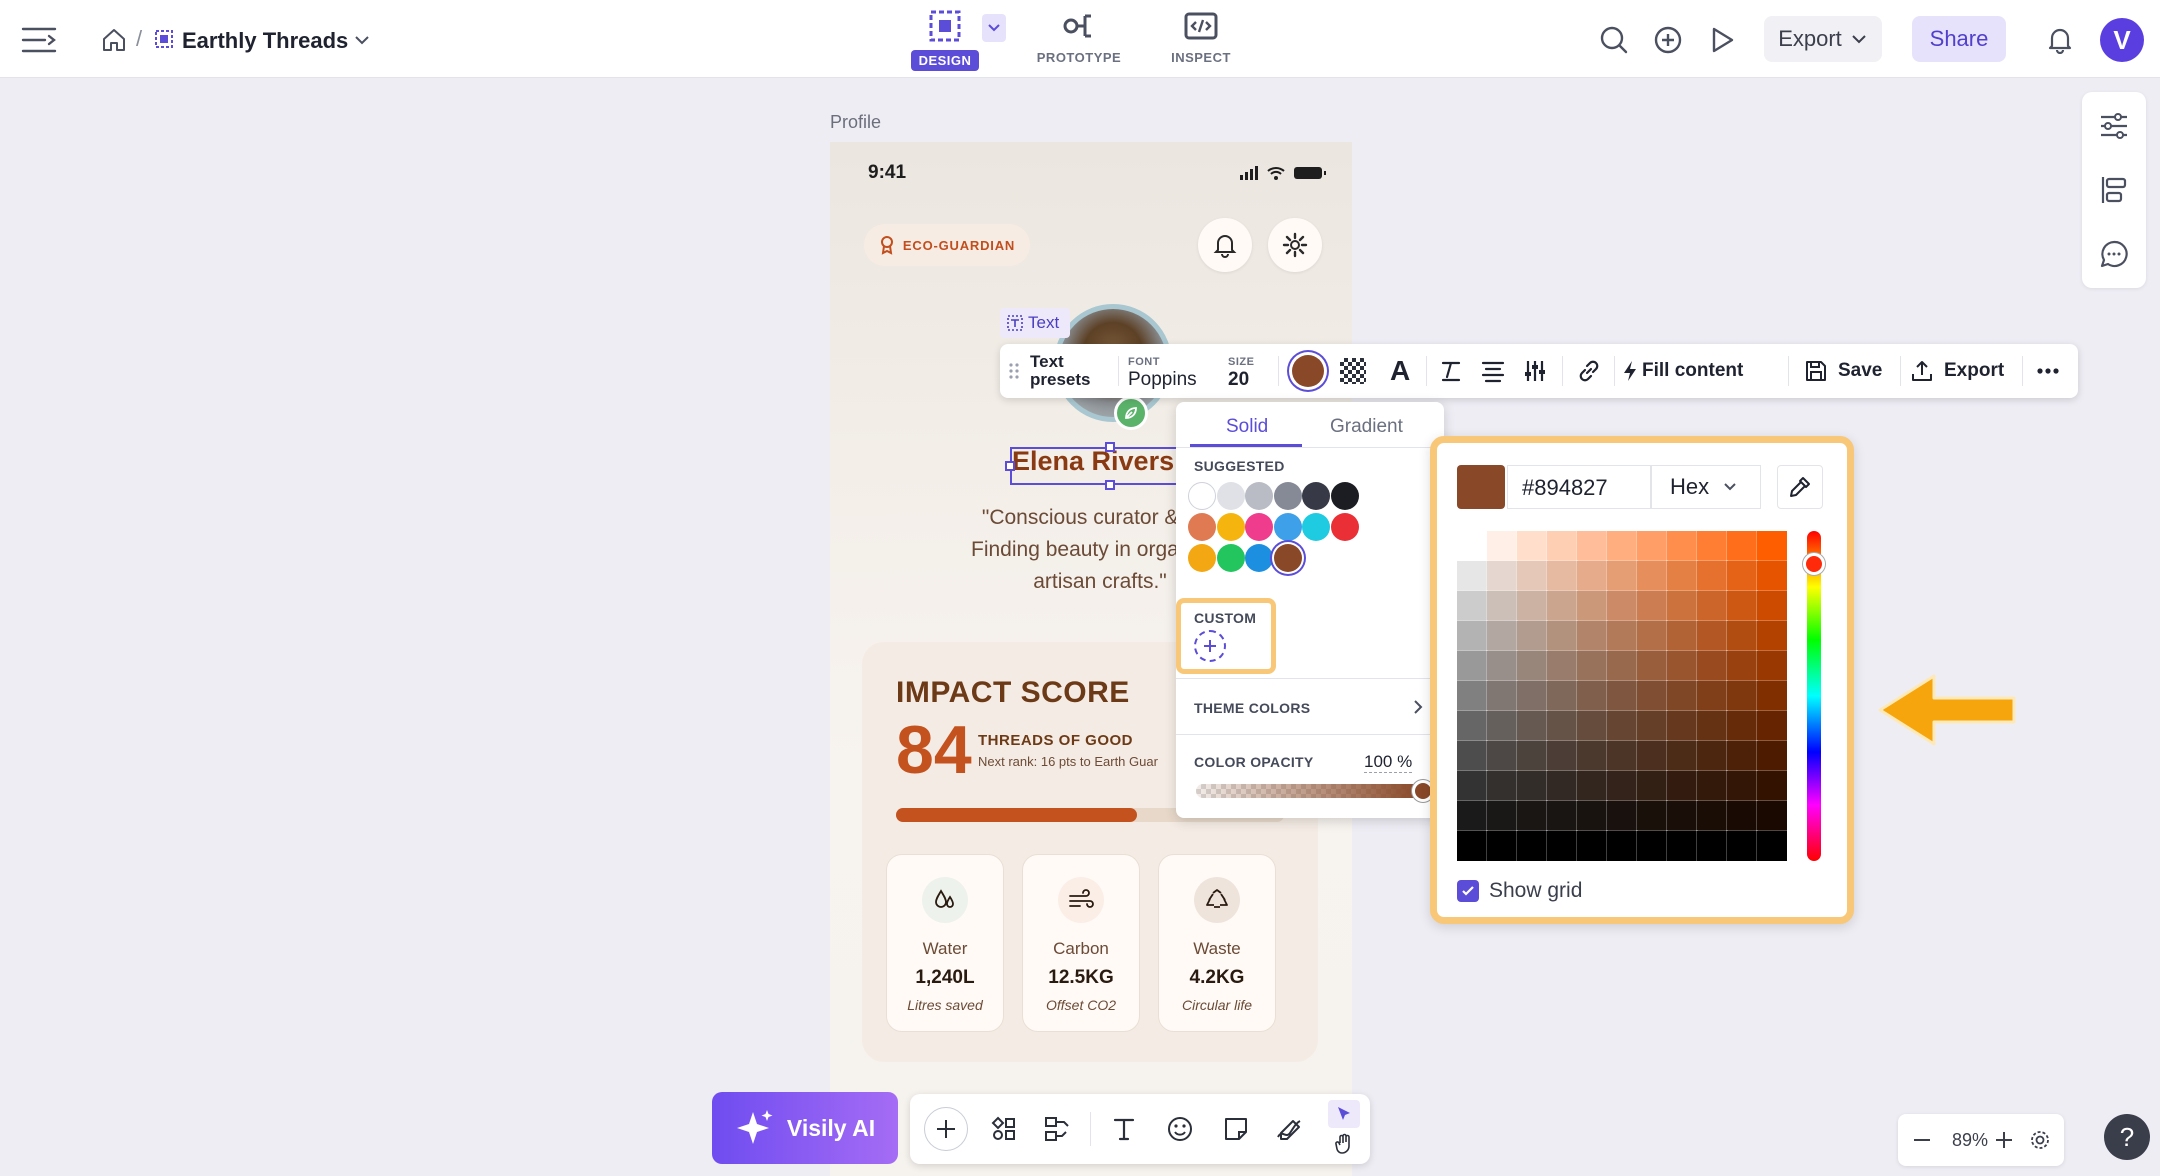 This screenshot has height=1176, width=2160. What do you see at coordinates (1081, 943) in the screenshot?
I see `stat-card-carbon: Carbon 12.5KG Offset CO2` at bounding box center [1081, 943].